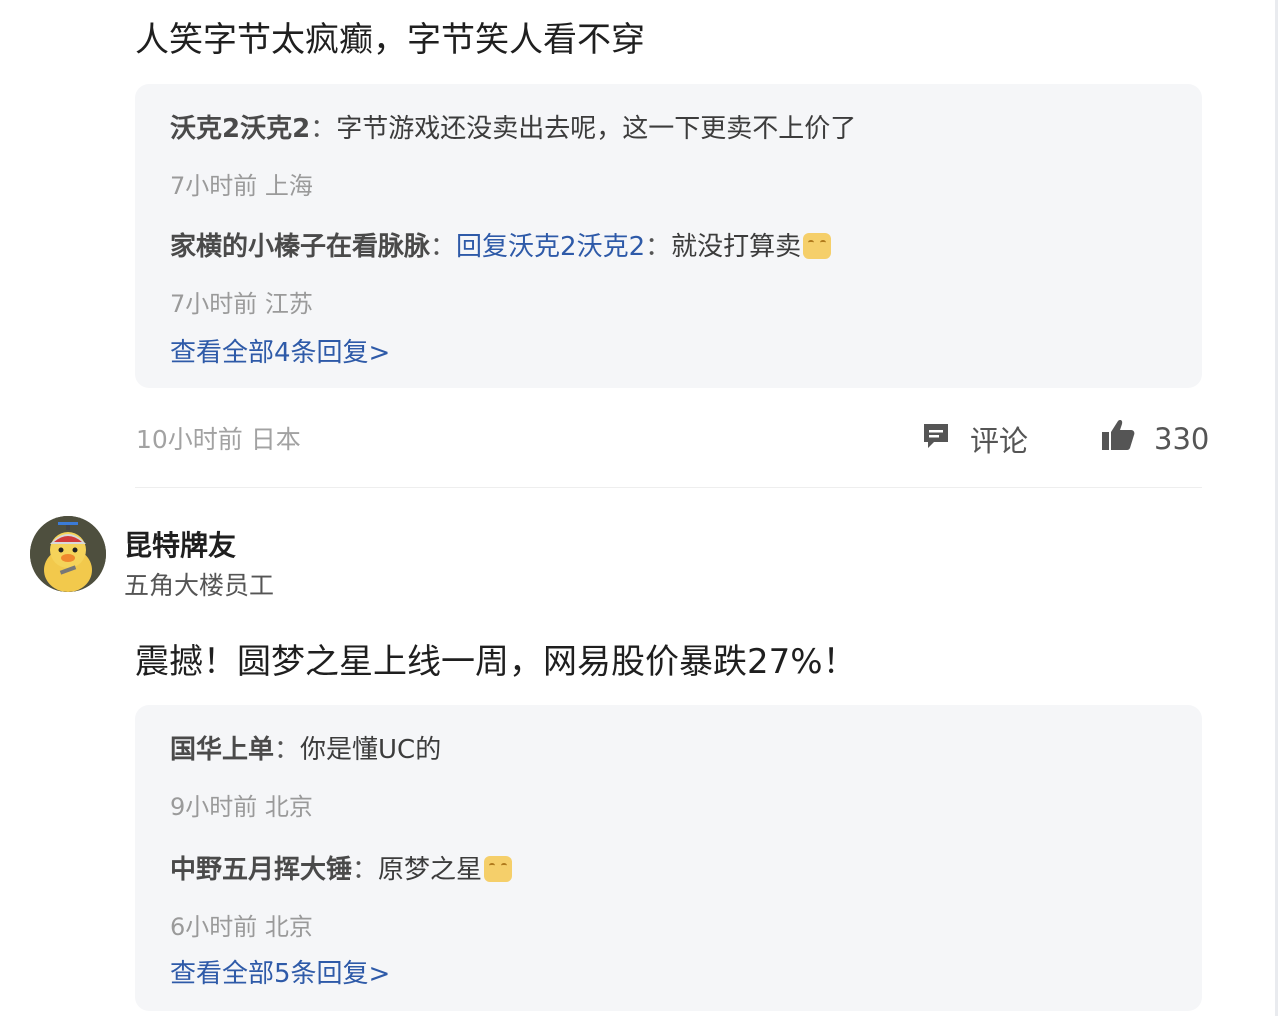 The image size is (1278, 1016). What do you see at coordinates (280, 971) in the screenshot?
I see `view-all-replies-link: 查看全部5条回复>` at bounding box center [280, 971].